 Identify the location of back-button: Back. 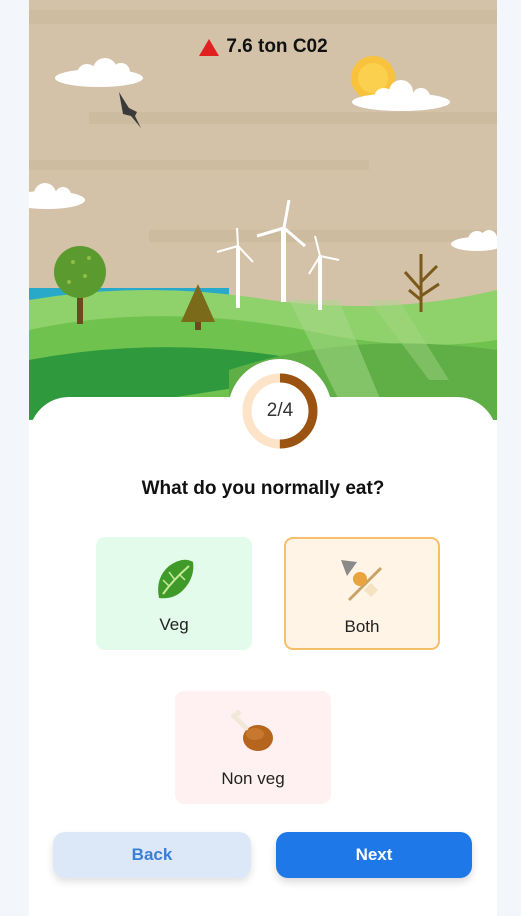
(152, 855).